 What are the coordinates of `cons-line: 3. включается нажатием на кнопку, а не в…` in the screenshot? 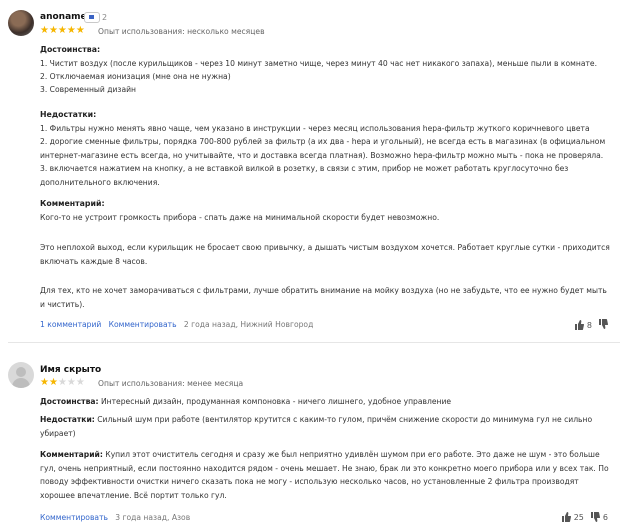 It's located at (304, 175).